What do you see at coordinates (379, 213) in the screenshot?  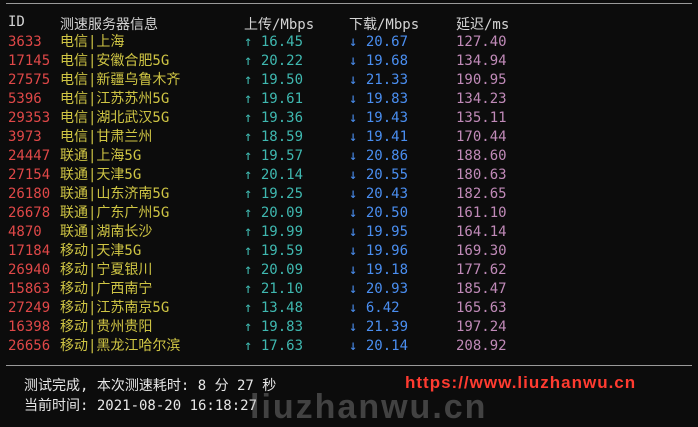 I see `row-download: ↓ 20.50` at bounding box center [379, 213].